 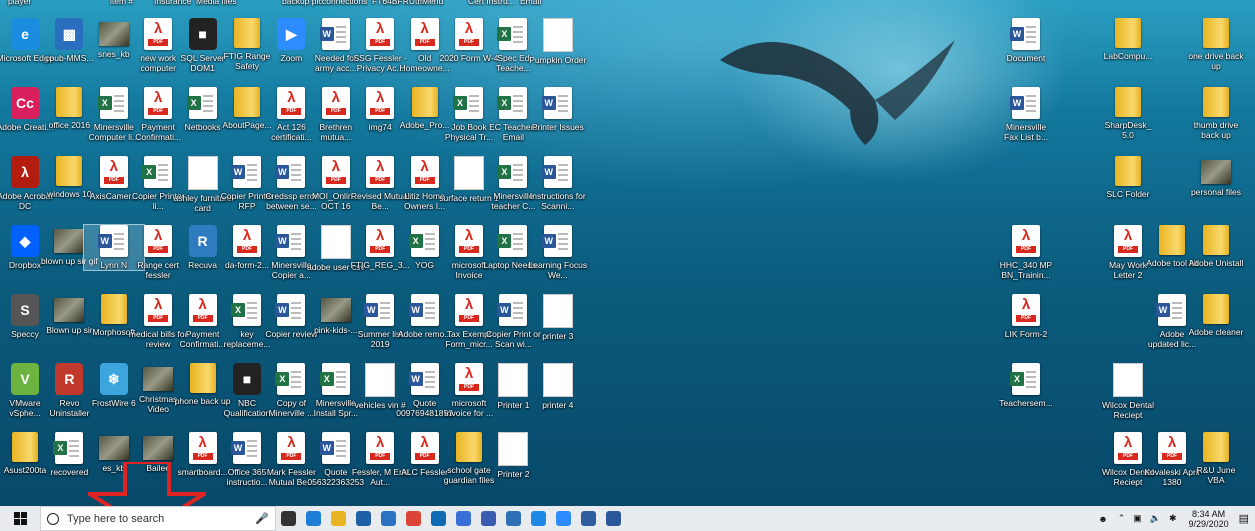 I want to click on task-view-icon-glyph, so click(x=288, y=518).